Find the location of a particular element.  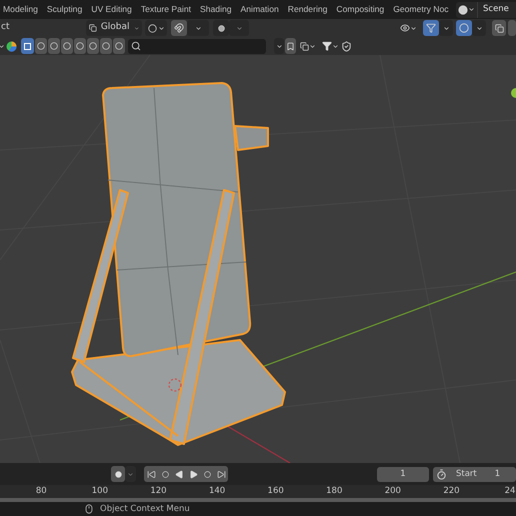

expand-toggle is located at coordinates (279, 46).